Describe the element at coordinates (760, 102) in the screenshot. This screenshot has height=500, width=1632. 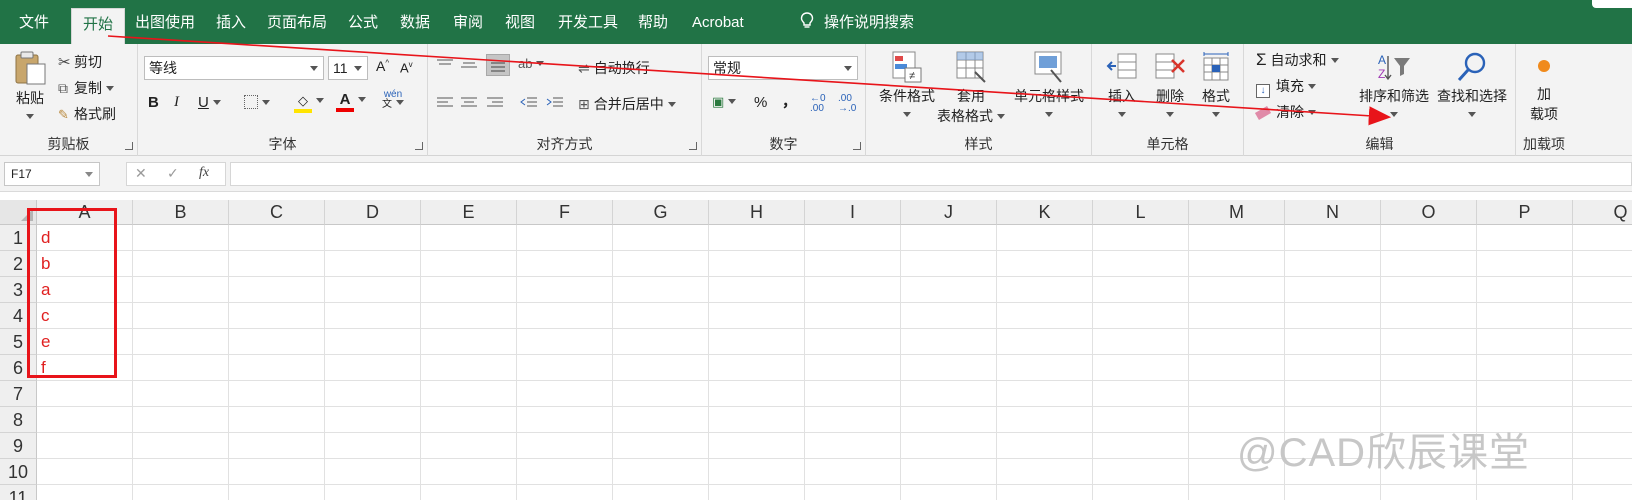
I see `percent-button: %` at that location.